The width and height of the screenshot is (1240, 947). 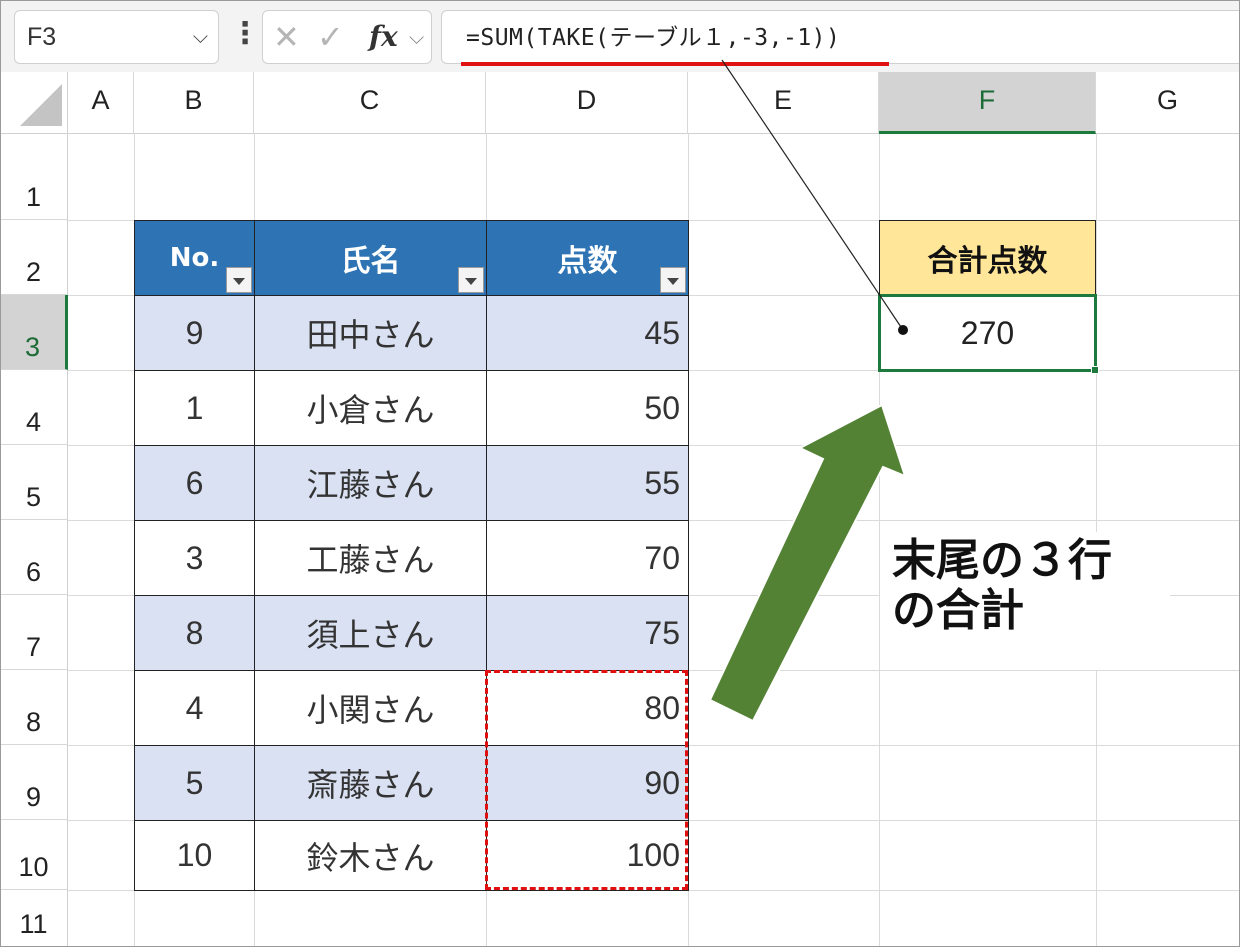 I want to click on table-cell-name: 工藤さん, so click(x=370, y=558).